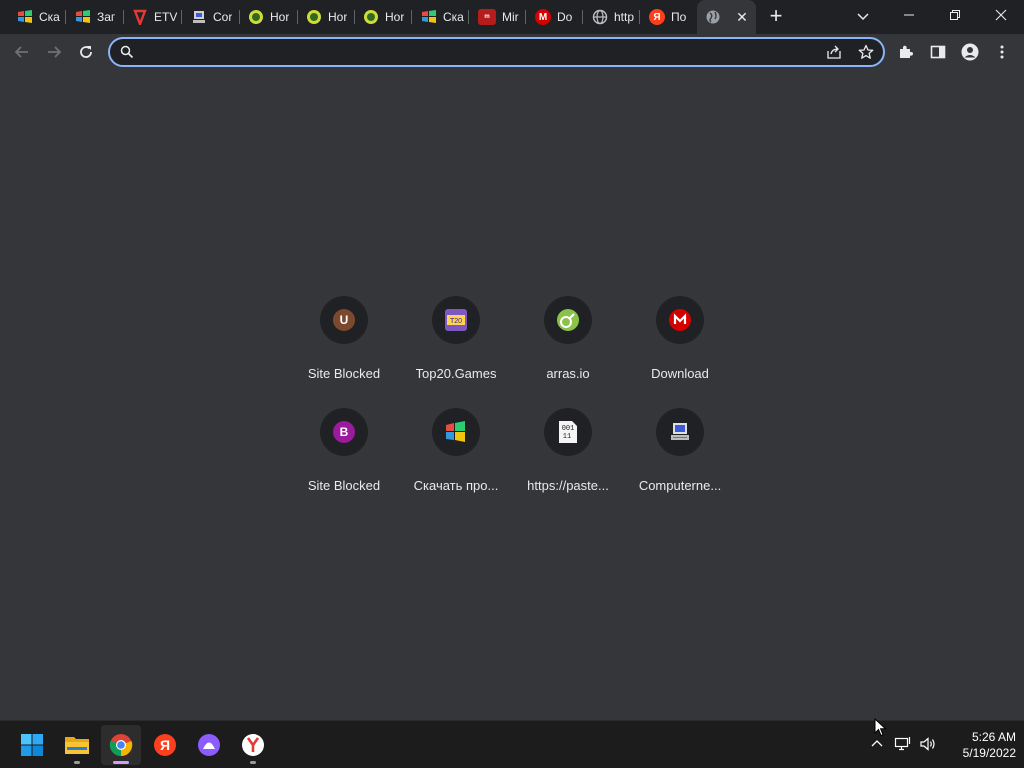  Describe the element at coordinates (456, 352) in the screenshot. I see `shortcut-tile: T20 Top20.Games` at that location.